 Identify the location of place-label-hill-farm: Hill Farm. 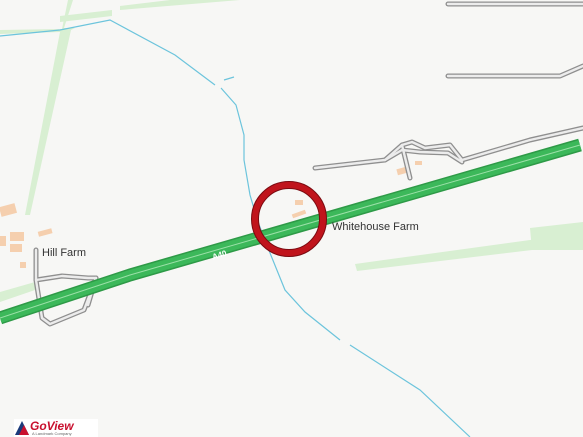
(64, 253).